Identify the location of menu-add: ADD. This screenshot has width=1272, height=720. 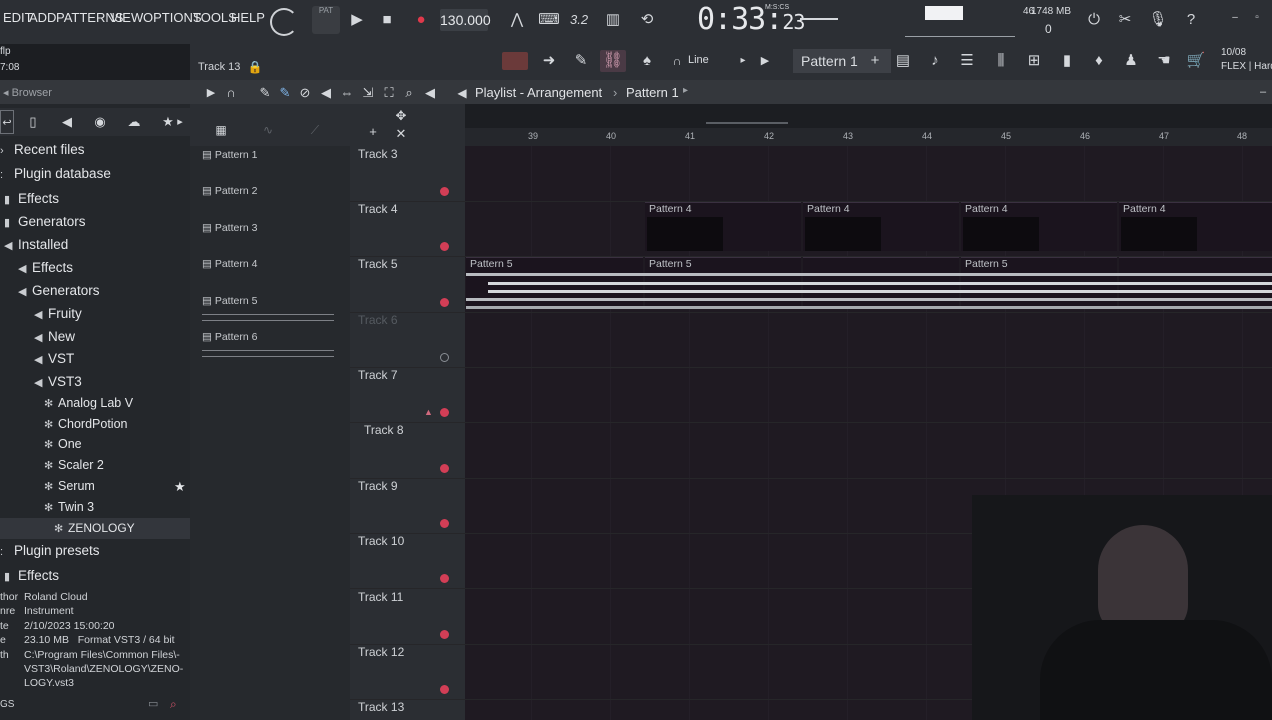
(42, 17).